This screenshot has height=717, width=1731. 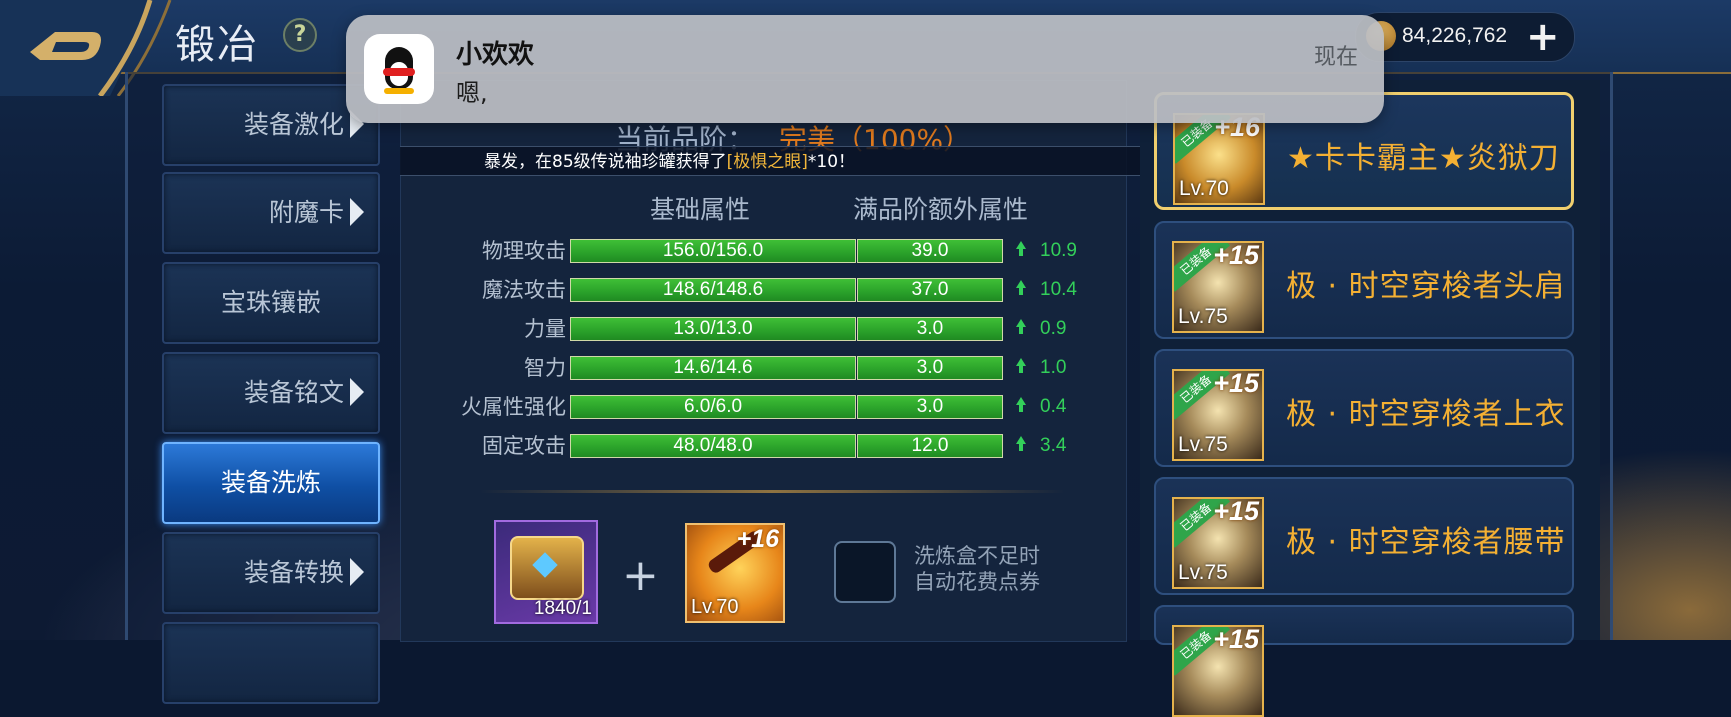 I want to click on notification-banner: 小欢欢 嗯, 现在, so click(x=865, y=69).